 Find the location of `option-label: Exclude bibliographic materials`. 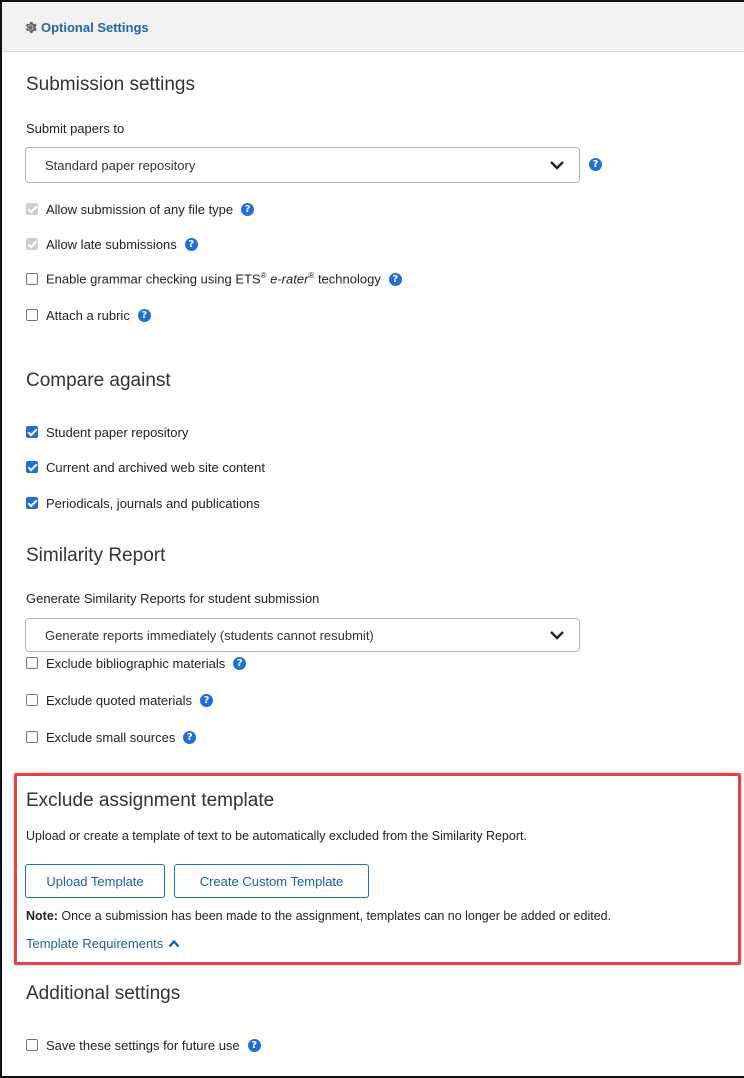

option-label: Exclude bibliographic materials is located at coordinates (136, 663).